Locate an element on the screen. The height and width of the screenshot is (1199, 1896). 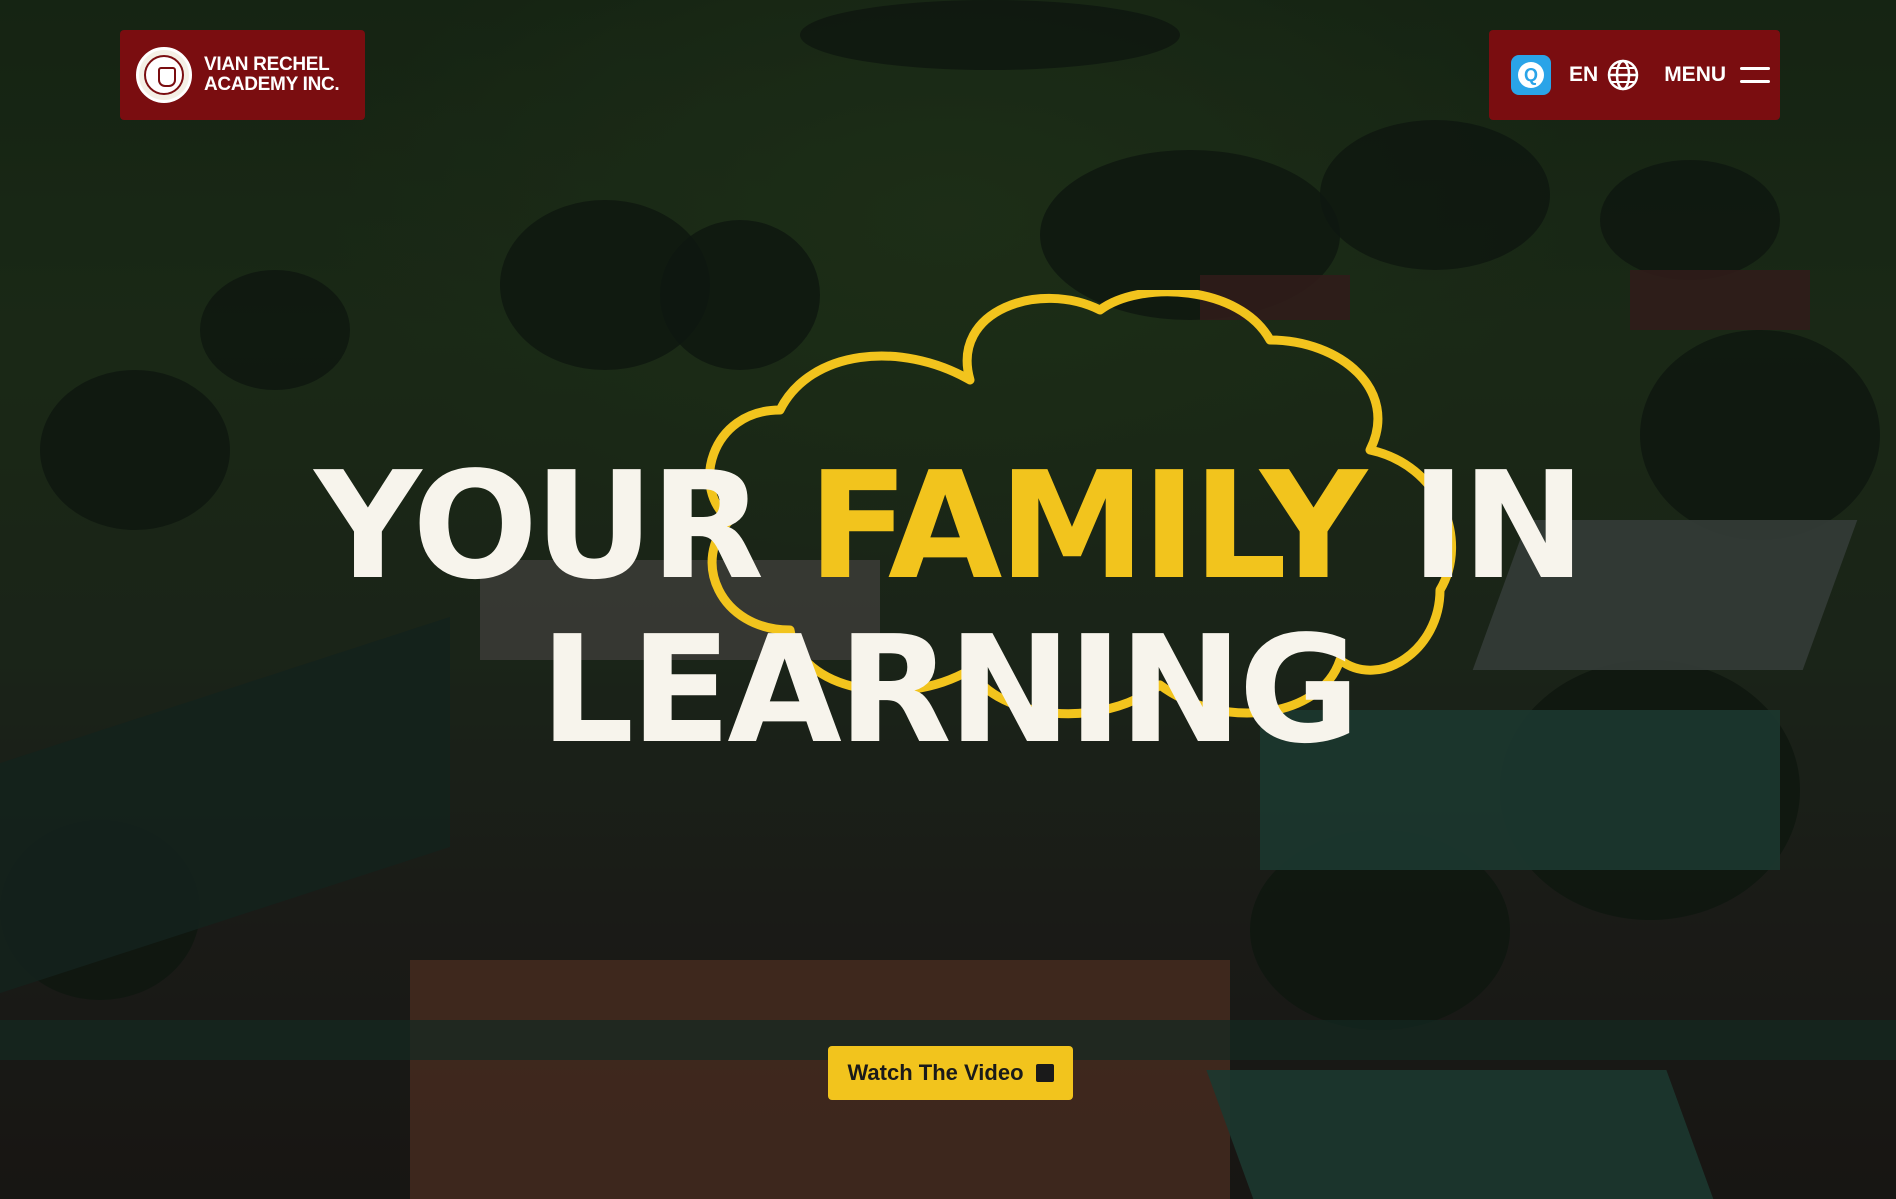
watch-video-label: Watch The Video is located at coordinates (935, 1072).